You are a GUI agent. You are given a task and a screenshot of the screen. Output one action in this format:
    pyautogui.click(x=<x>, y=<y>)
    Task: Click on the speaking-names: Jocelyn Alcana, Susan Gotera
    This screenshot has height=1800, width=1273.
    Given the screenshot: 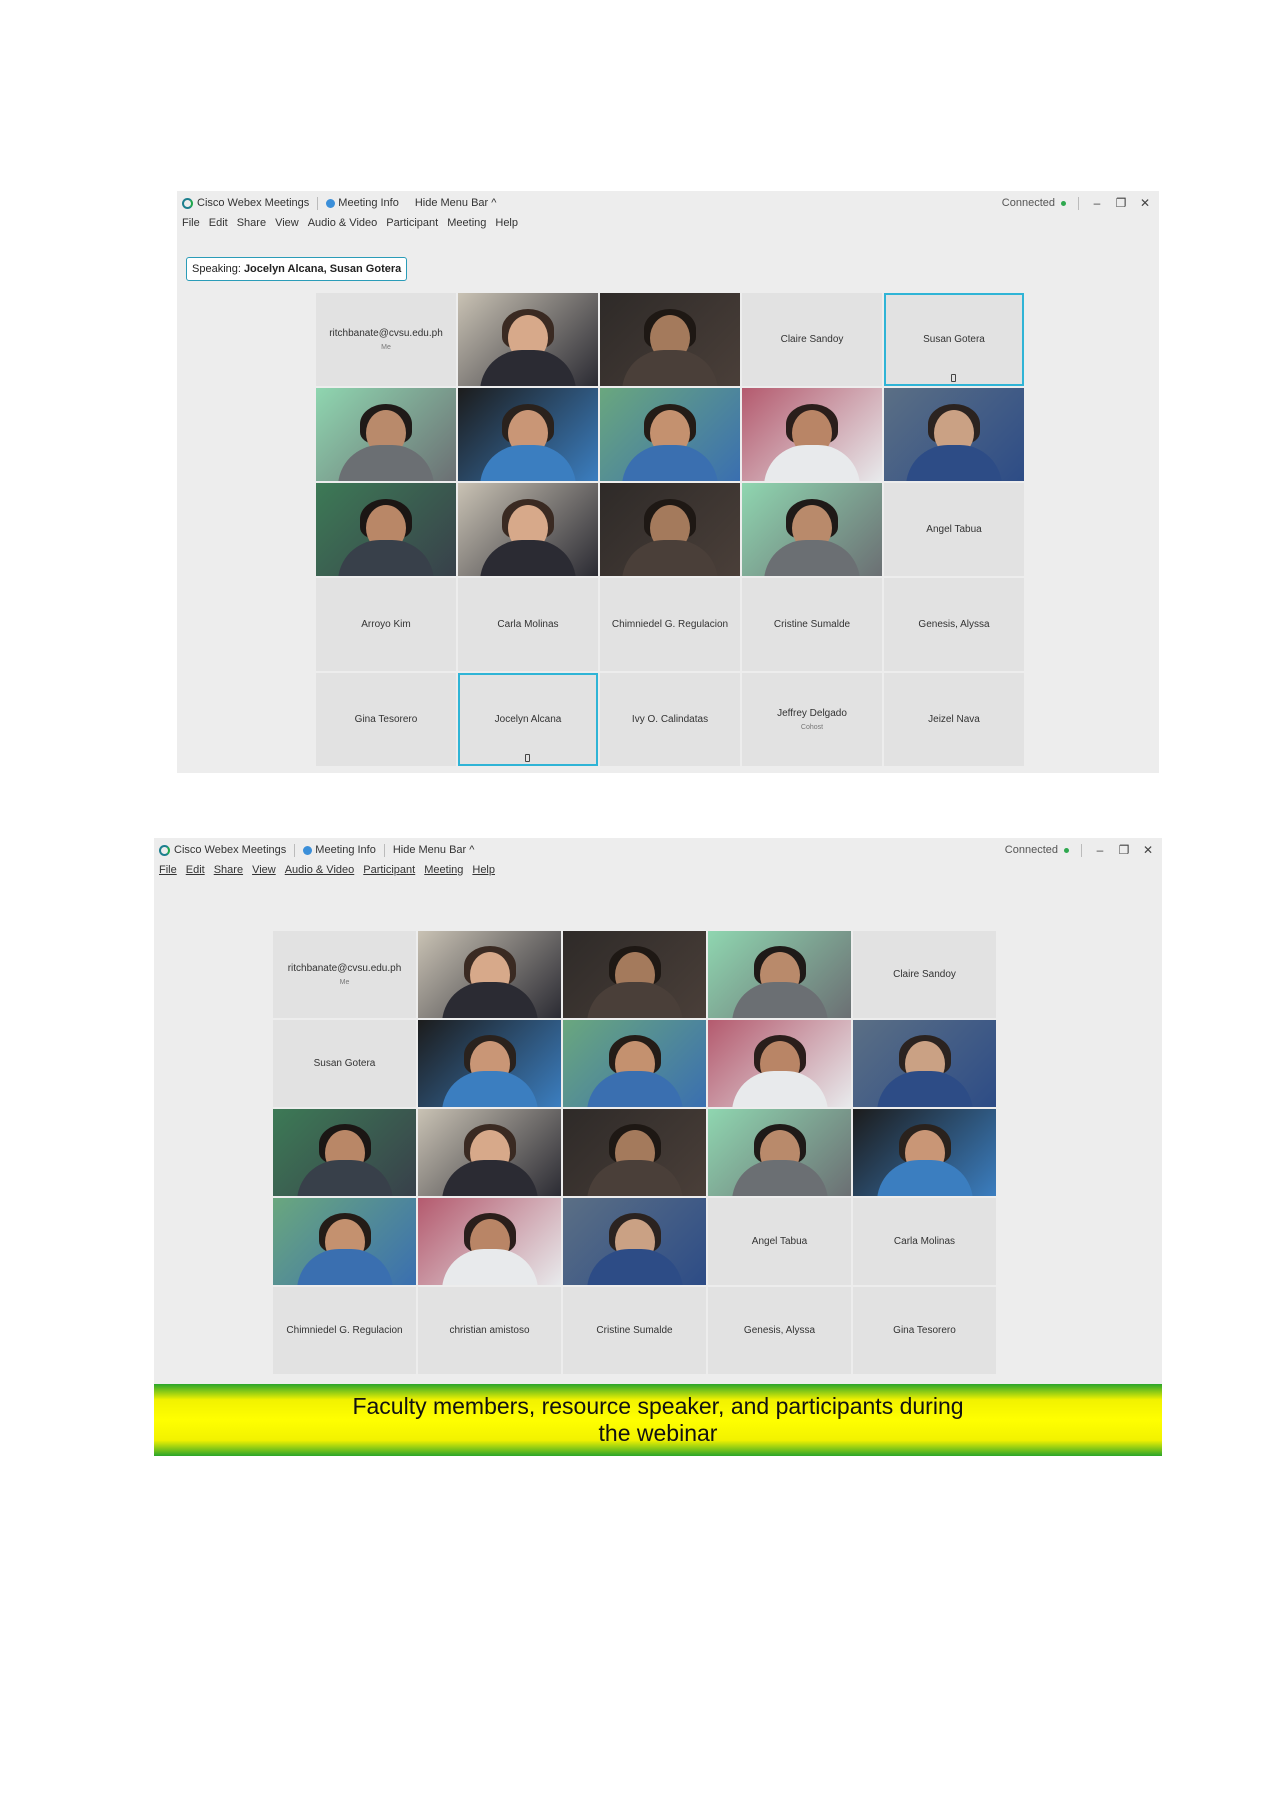 What is the action you would take?
    pyautogui.click(x=322, y=269)
    